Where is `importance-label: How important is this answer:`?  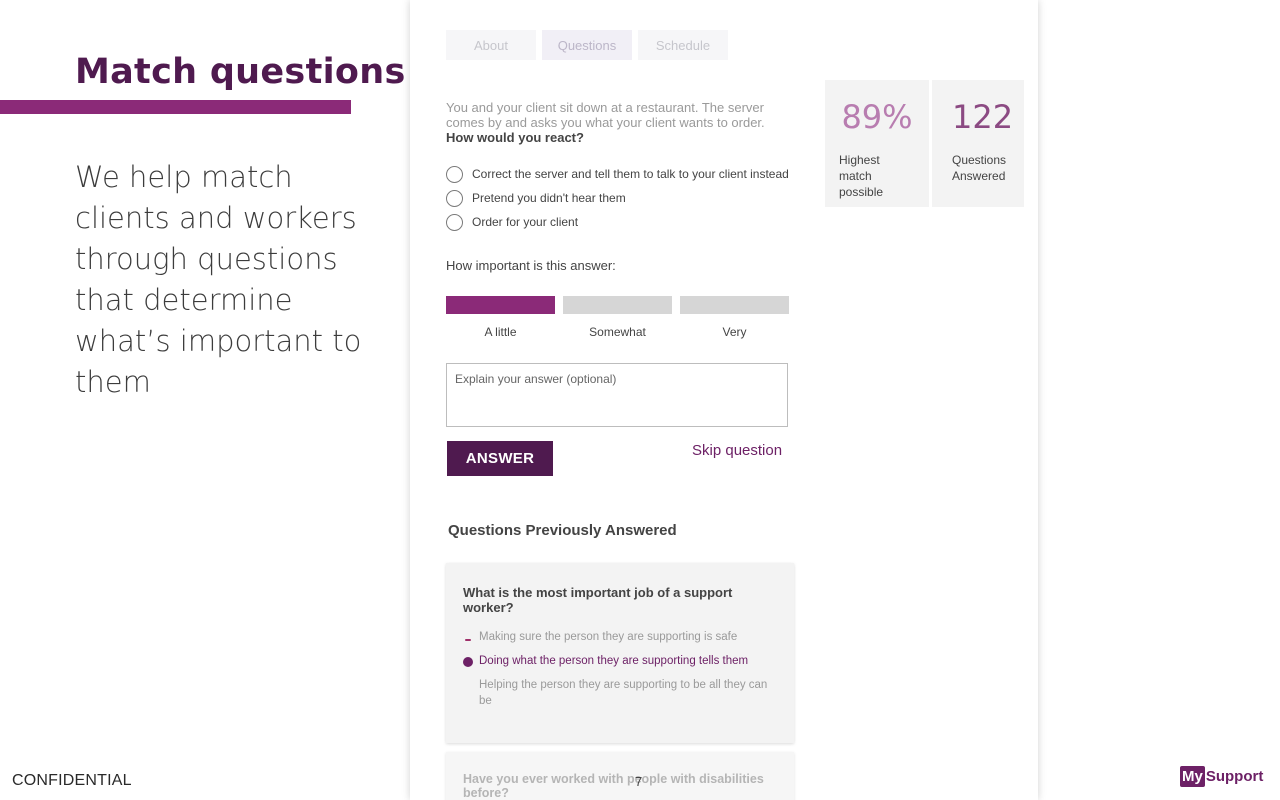 importance-label: How important is this answer: is located at coordinates (531, 265).